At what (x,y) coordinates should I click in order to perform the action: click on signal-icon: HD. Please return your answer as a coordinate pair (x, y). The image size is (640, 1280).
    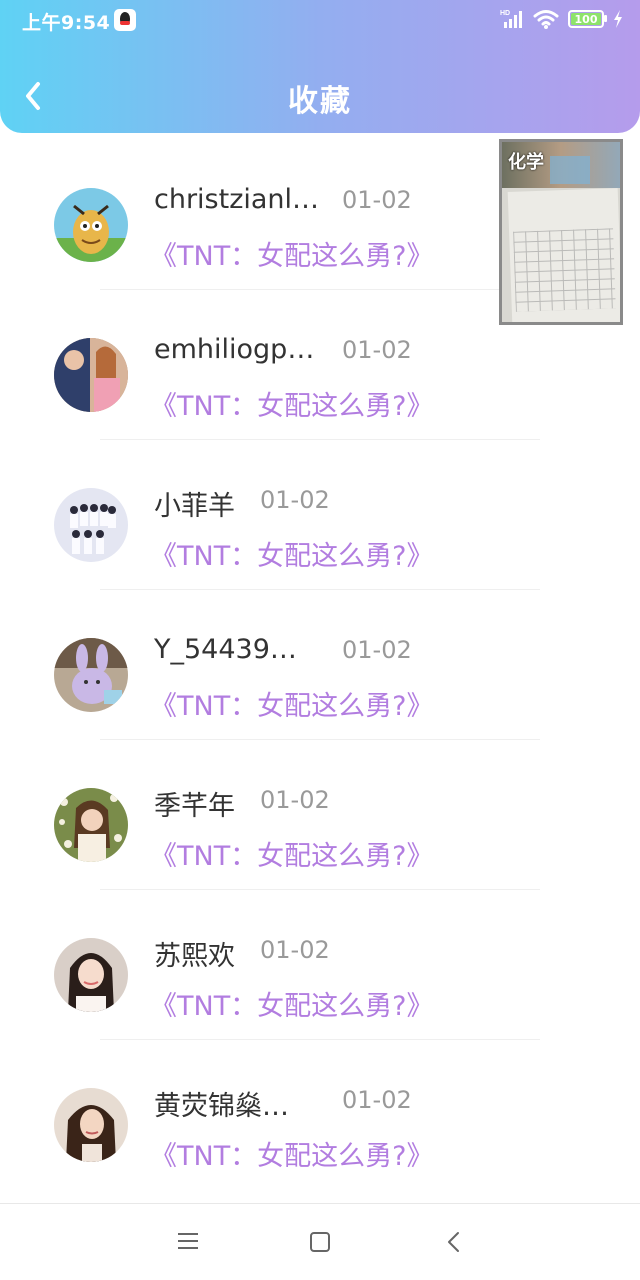
    Looking at the image, I should click on (511, 19).